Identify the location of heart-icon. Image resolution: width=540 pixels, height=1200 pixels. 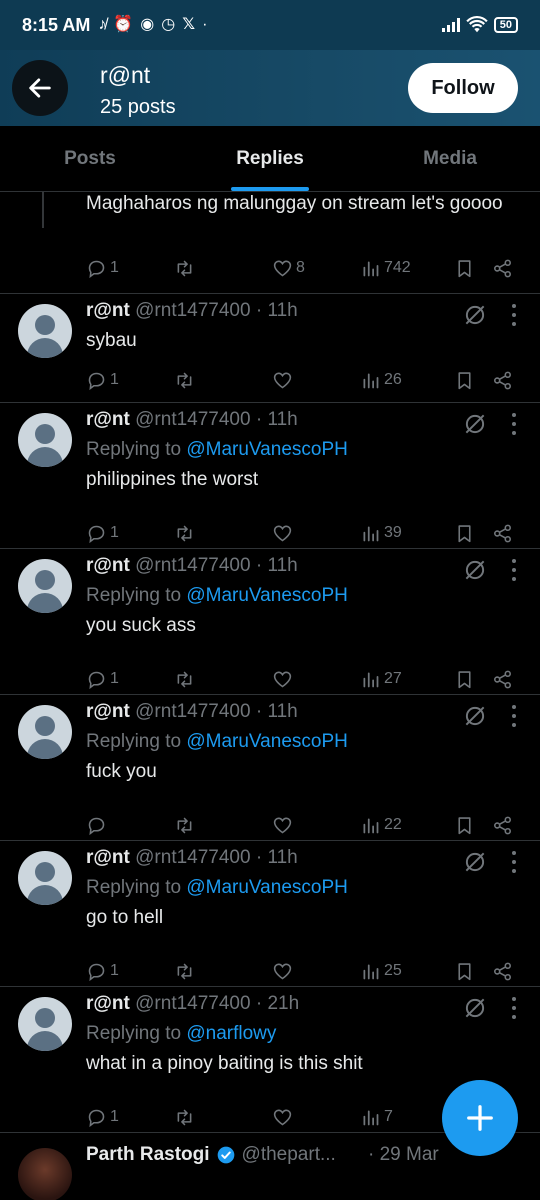
(282, 1117).